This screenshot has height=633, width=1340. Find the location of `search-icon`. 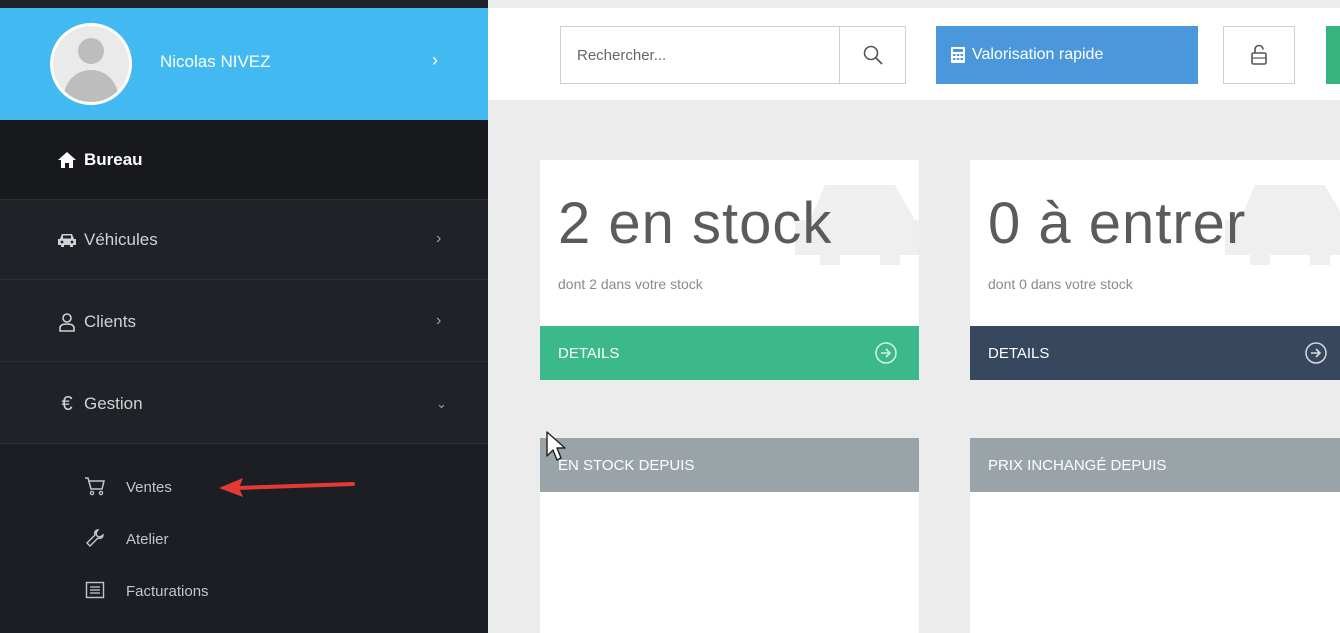

search-icon is located at coordinates (873, 55).